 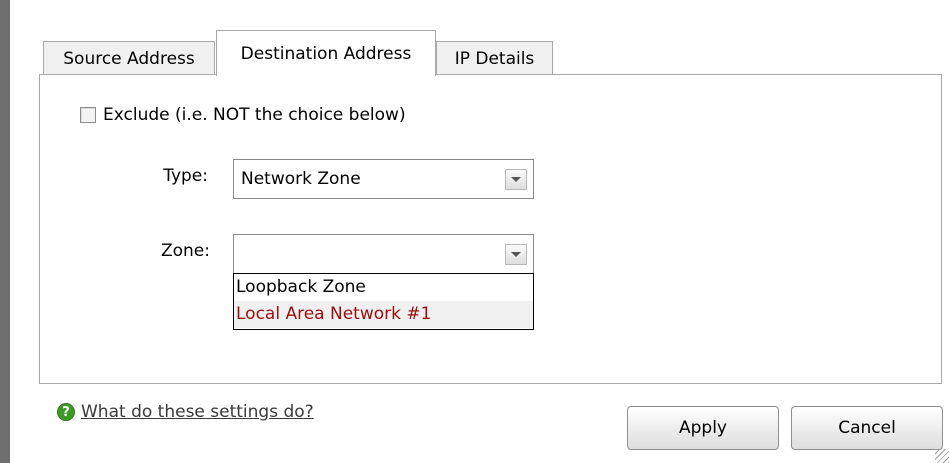 What do you see at coordinates (5, 231) in the screenshot?
I see `left-edge-bar` at bounding box center [5, 231].